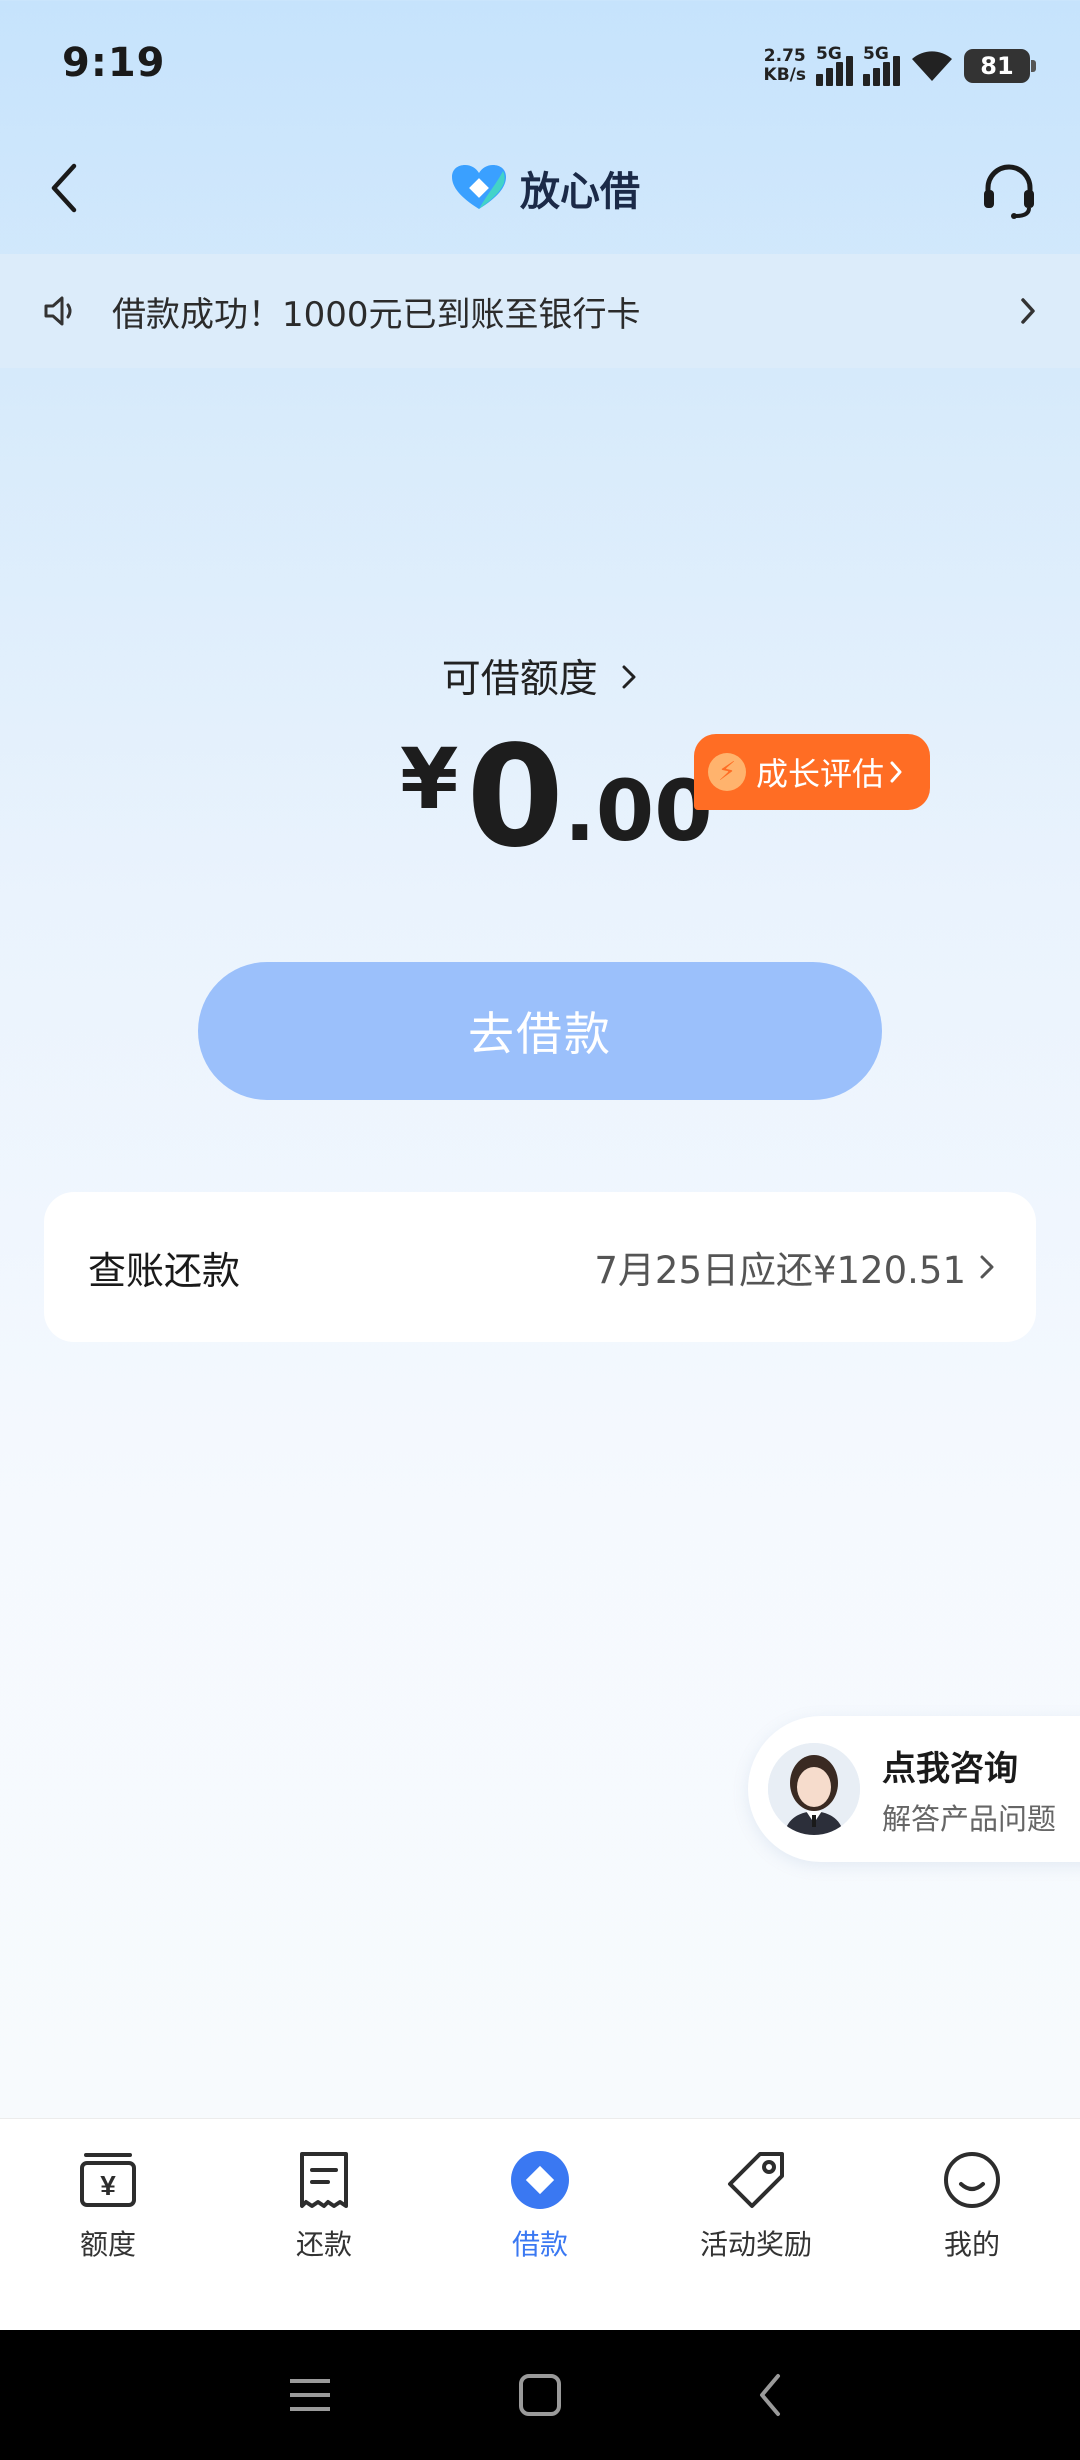 This screenshot has width=1080, height=2460. What do you see at coordinates (756, 2180) in the screenshot?
I see `tag-icon` at bounding box center [756, 2180].